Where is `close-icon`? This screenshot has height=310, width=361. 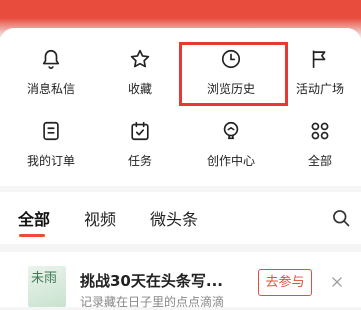
close-icon is located at coordinates (337, 282).